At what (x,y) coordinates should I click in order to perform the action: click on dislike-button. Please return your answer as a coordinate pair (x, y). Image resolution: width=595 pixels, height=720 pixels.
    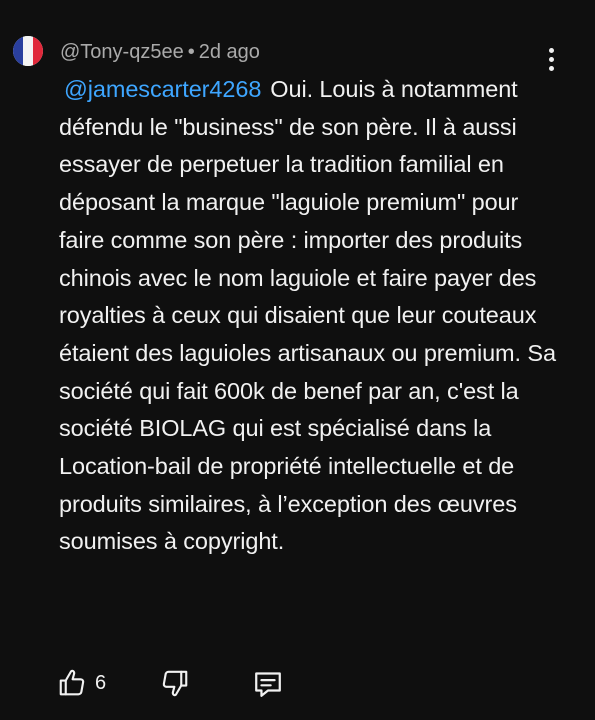
    Looking at the image, I should click on (175, 683).